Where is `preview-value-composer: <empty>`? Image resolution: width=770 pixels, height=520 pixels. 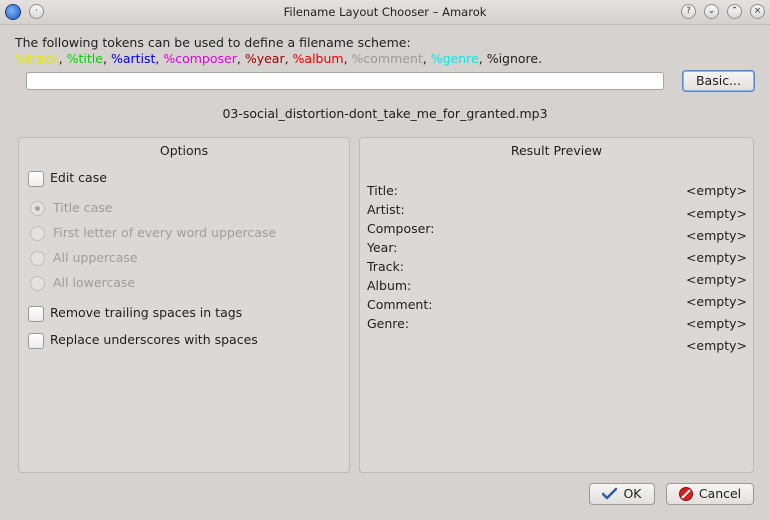
preview-value-composer: <empty> is located at coordinates (716, 235).